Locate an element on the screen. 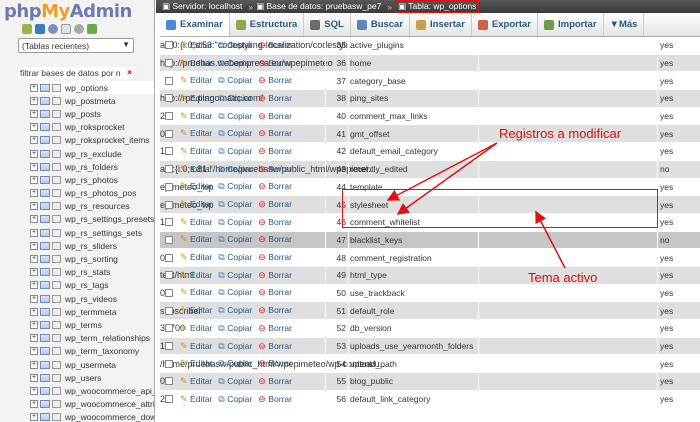  reload-icon is located at coordinates (92, 29).